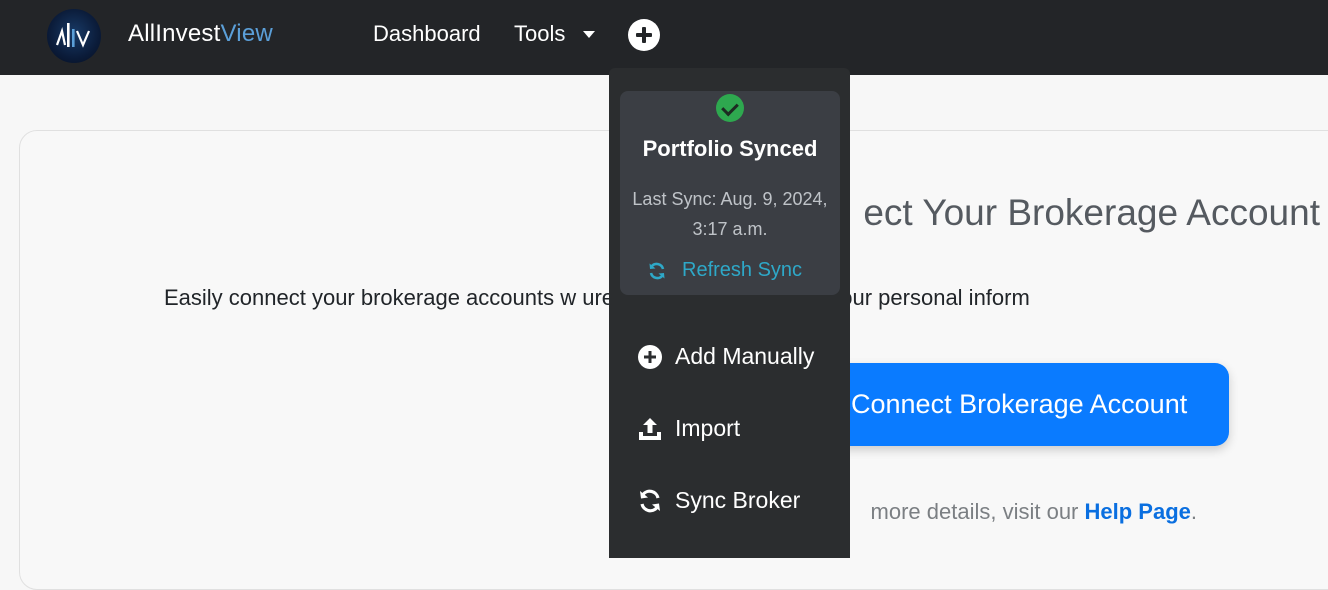 Image resolution: width=1328 pixels, height=590 pixels. Describe the element at coordinates (738, 500) in the screenshot. I see `menu-sync-broker-label: Sync Broker` at that location.